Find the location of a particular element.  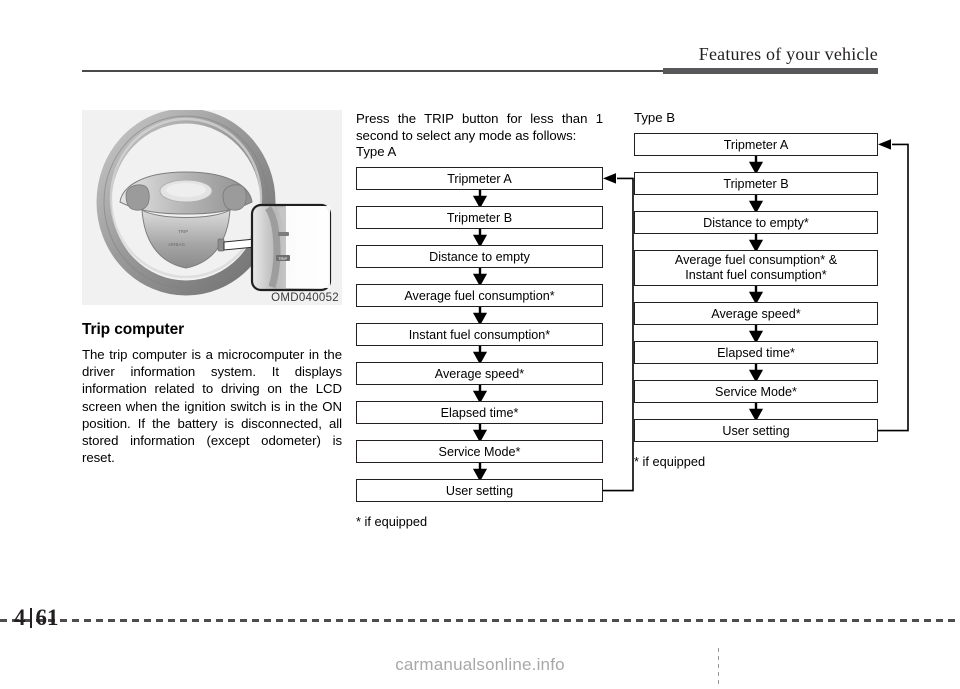

figure-caption: OMD040052 is located at coordinates (305, 298).